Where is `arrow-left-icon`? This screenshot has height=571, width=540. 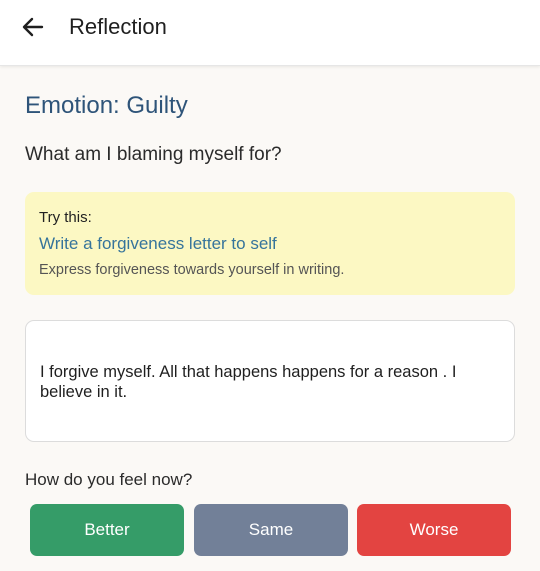 arrow-left-icon is located at coordinates (33, 27).